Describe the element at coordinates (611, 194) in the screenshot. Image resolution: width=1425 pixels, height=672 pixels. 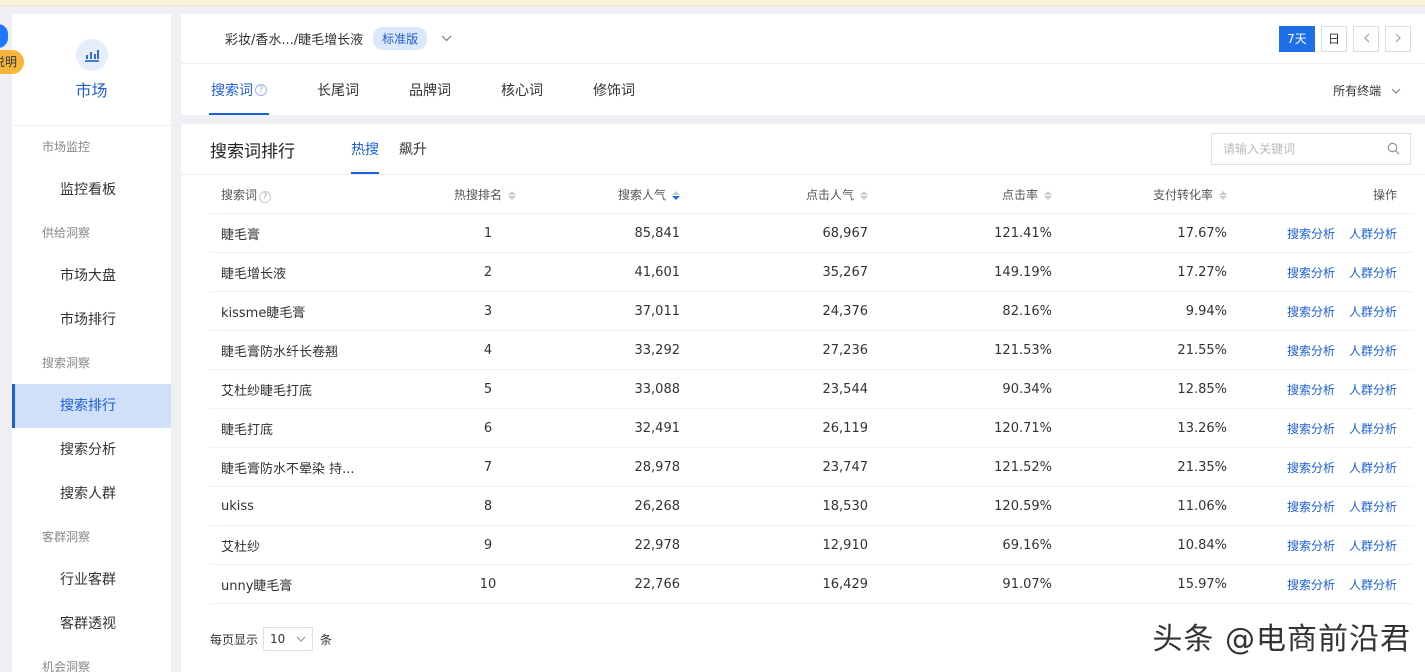
I see `column-header: 搜索人气` at that location.